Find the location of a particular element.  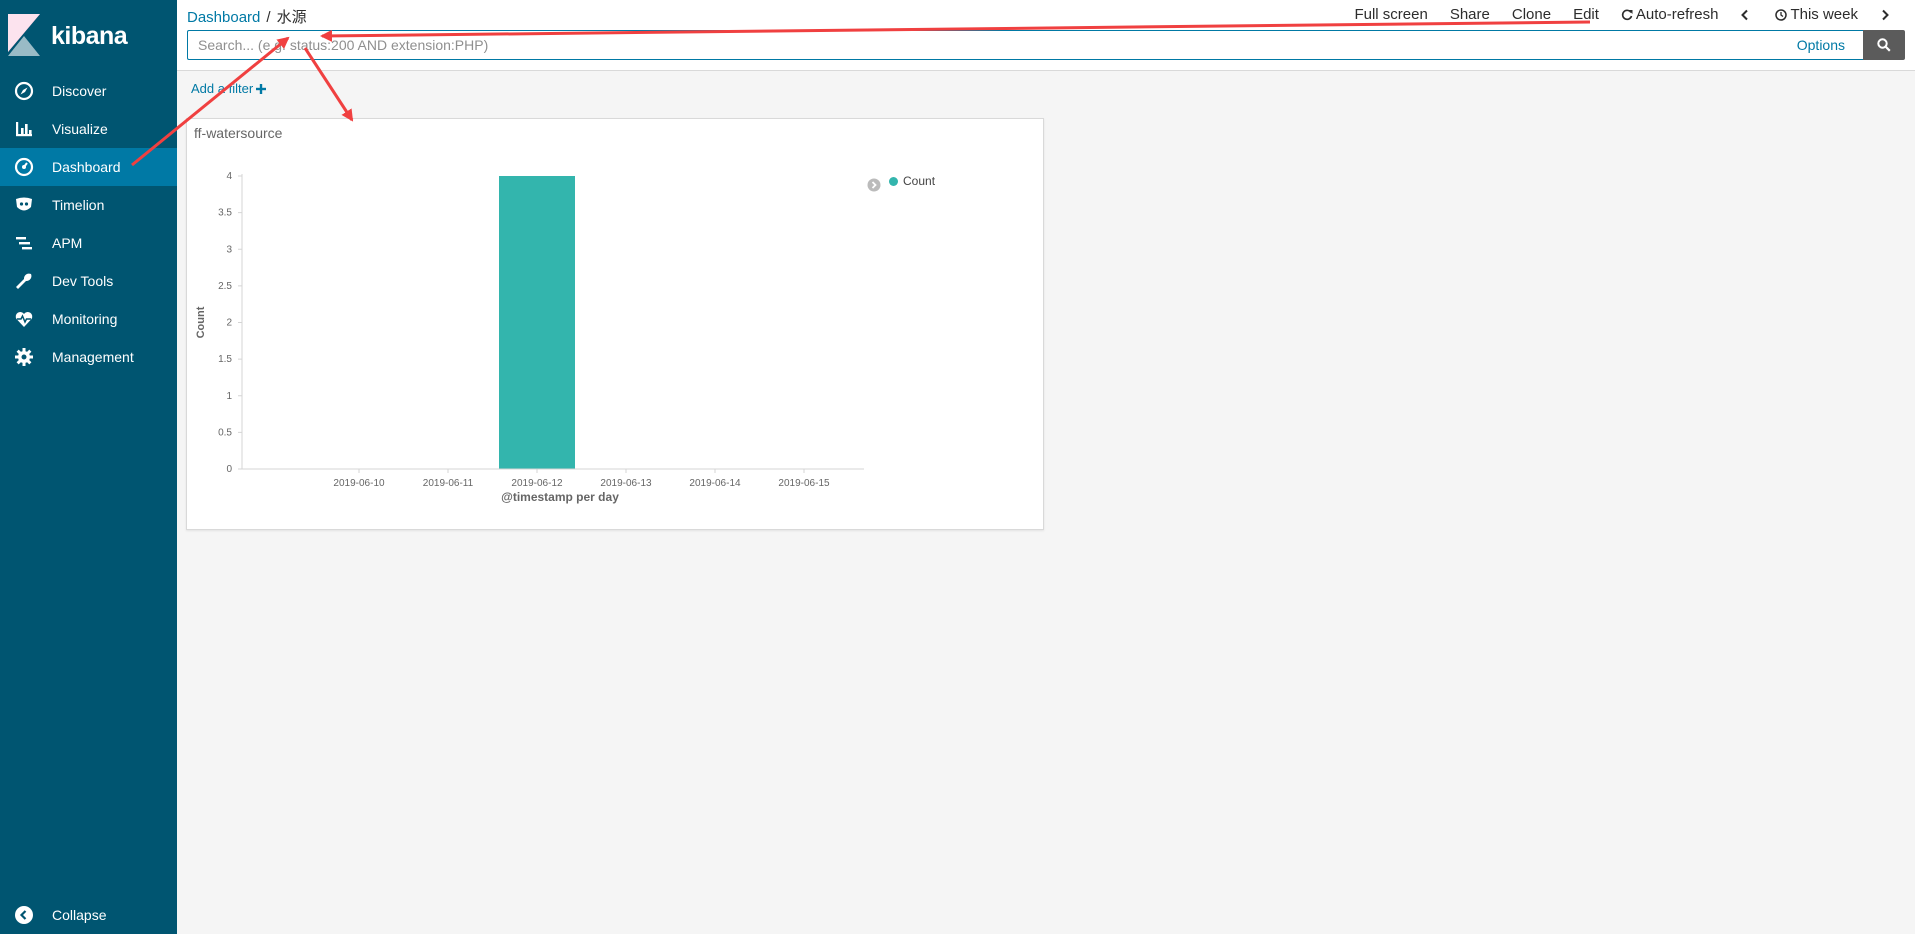

sidebar-item-dashboard: Dashboard is located at coordinates (88, 167).